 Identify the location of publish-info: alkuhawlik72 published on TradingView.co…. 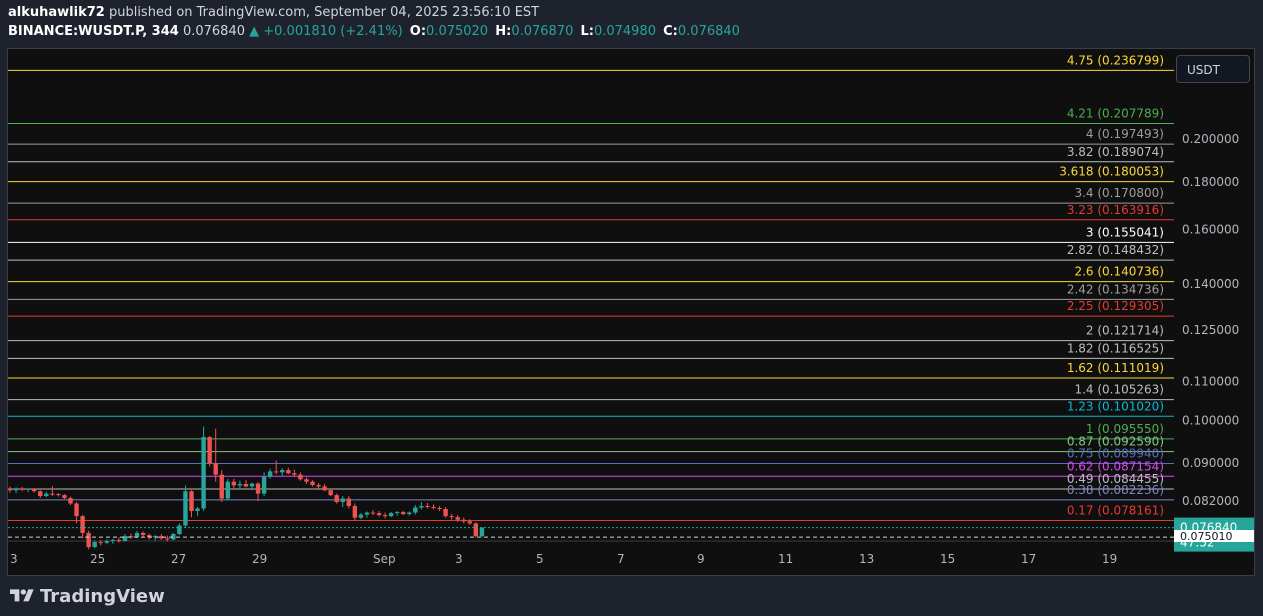
(273, 12).